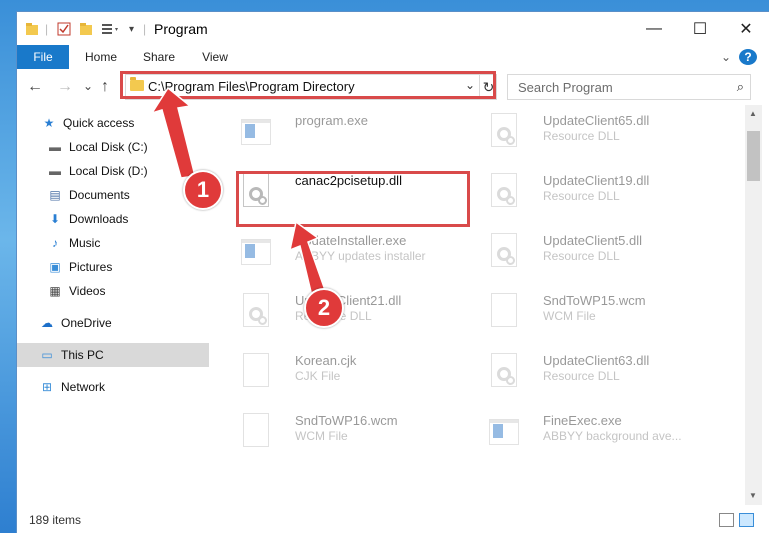 The width and height of the screenshot is (769, 533). What do you see at coordinates (49, 123) in the screenshot?
I see `star-icon: ★` at bounding box center [49, 123].